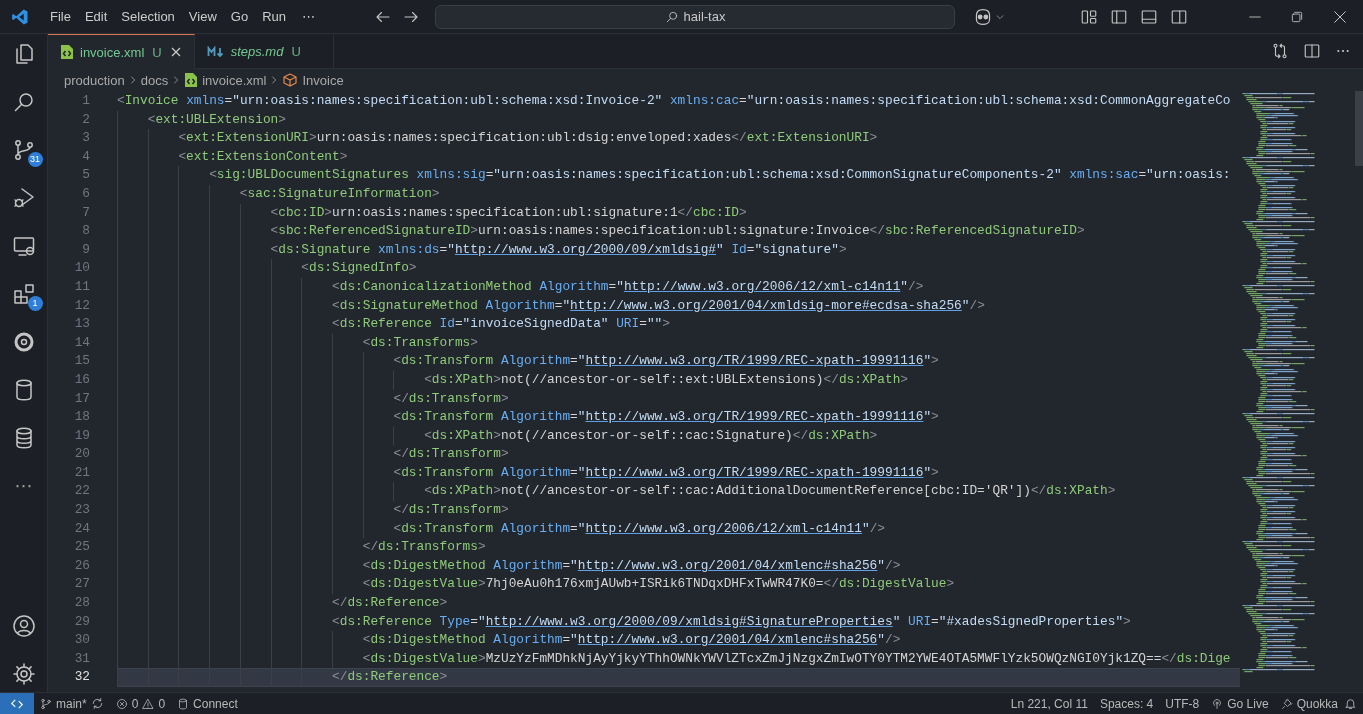 This screenshot has height=714, width=1363. Describe the element at coordinates (678, 213) in the screenshot. I see `code-line: <cbc:ID>urn:oasis:names:specification:ubl:signature:1</cbc:ID>` at that location.